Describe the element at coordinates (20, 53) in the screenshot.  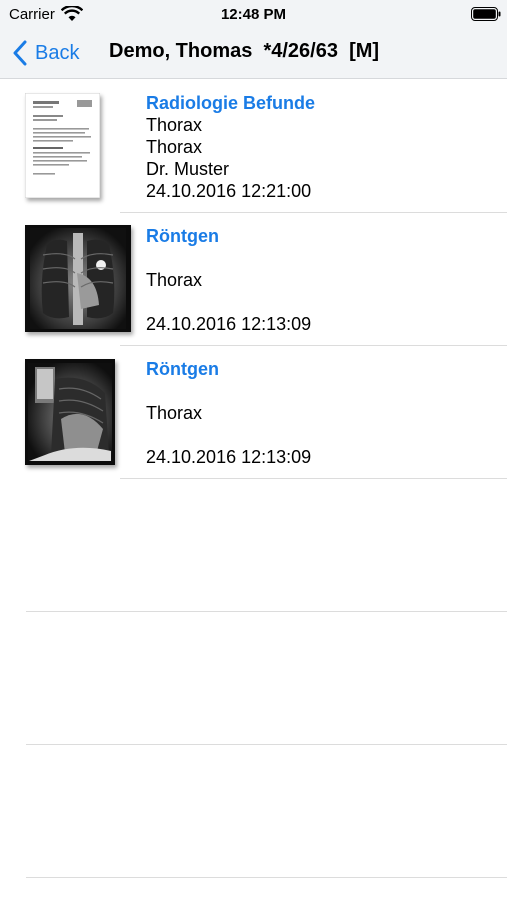
I see `chevron-left-icon` at that location.